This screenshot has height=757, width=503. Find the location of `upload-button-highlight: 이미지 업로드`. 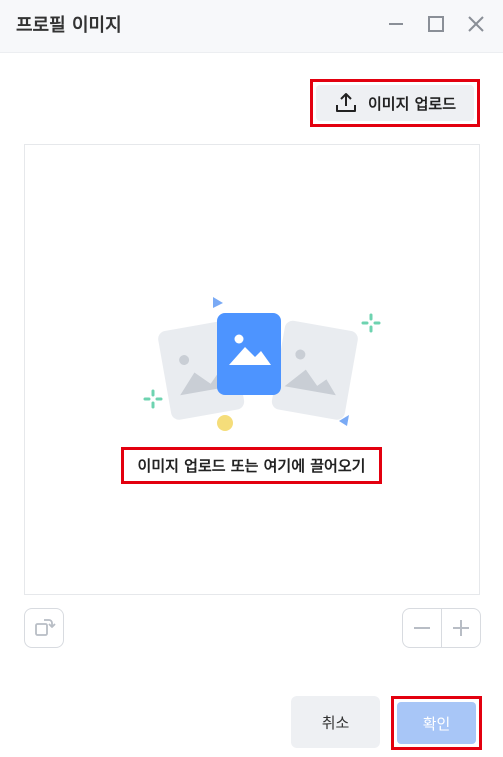

upload-button-highlight: 이미지 업로드 is located at coordinates (395, 103).